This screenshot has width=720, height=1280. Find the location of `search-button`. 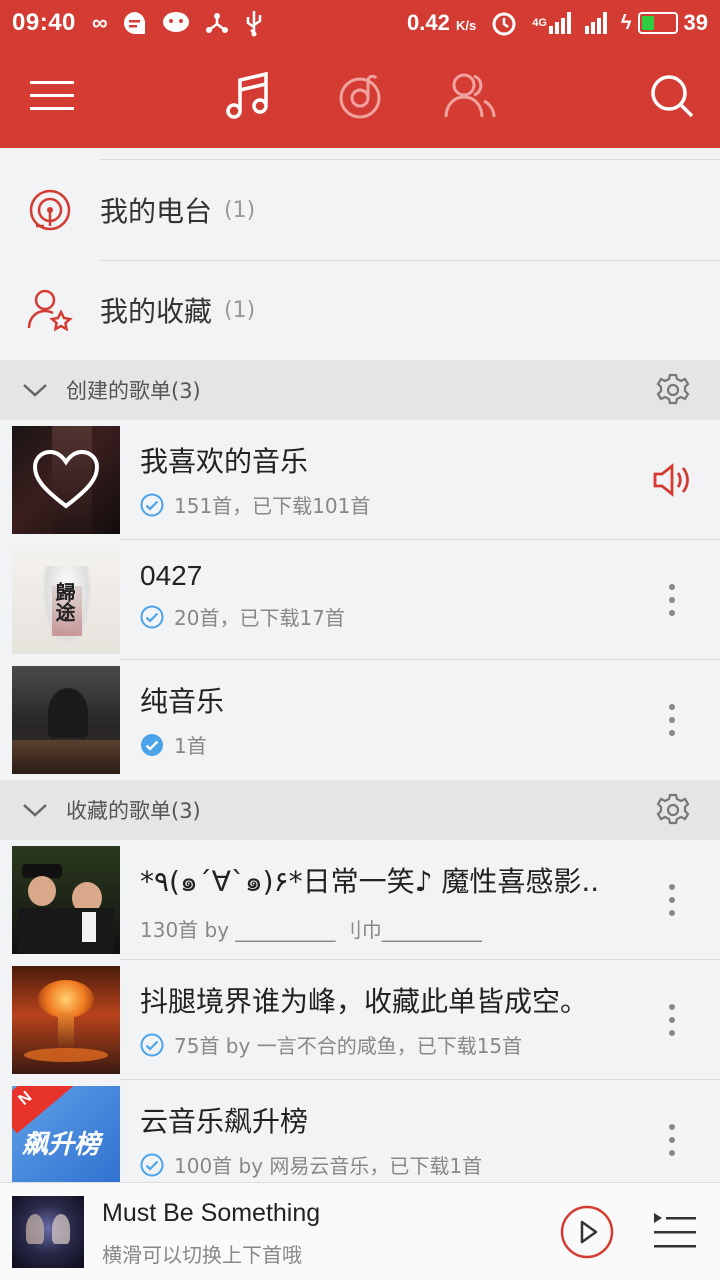

search-button is located at coordinates (672, 96).